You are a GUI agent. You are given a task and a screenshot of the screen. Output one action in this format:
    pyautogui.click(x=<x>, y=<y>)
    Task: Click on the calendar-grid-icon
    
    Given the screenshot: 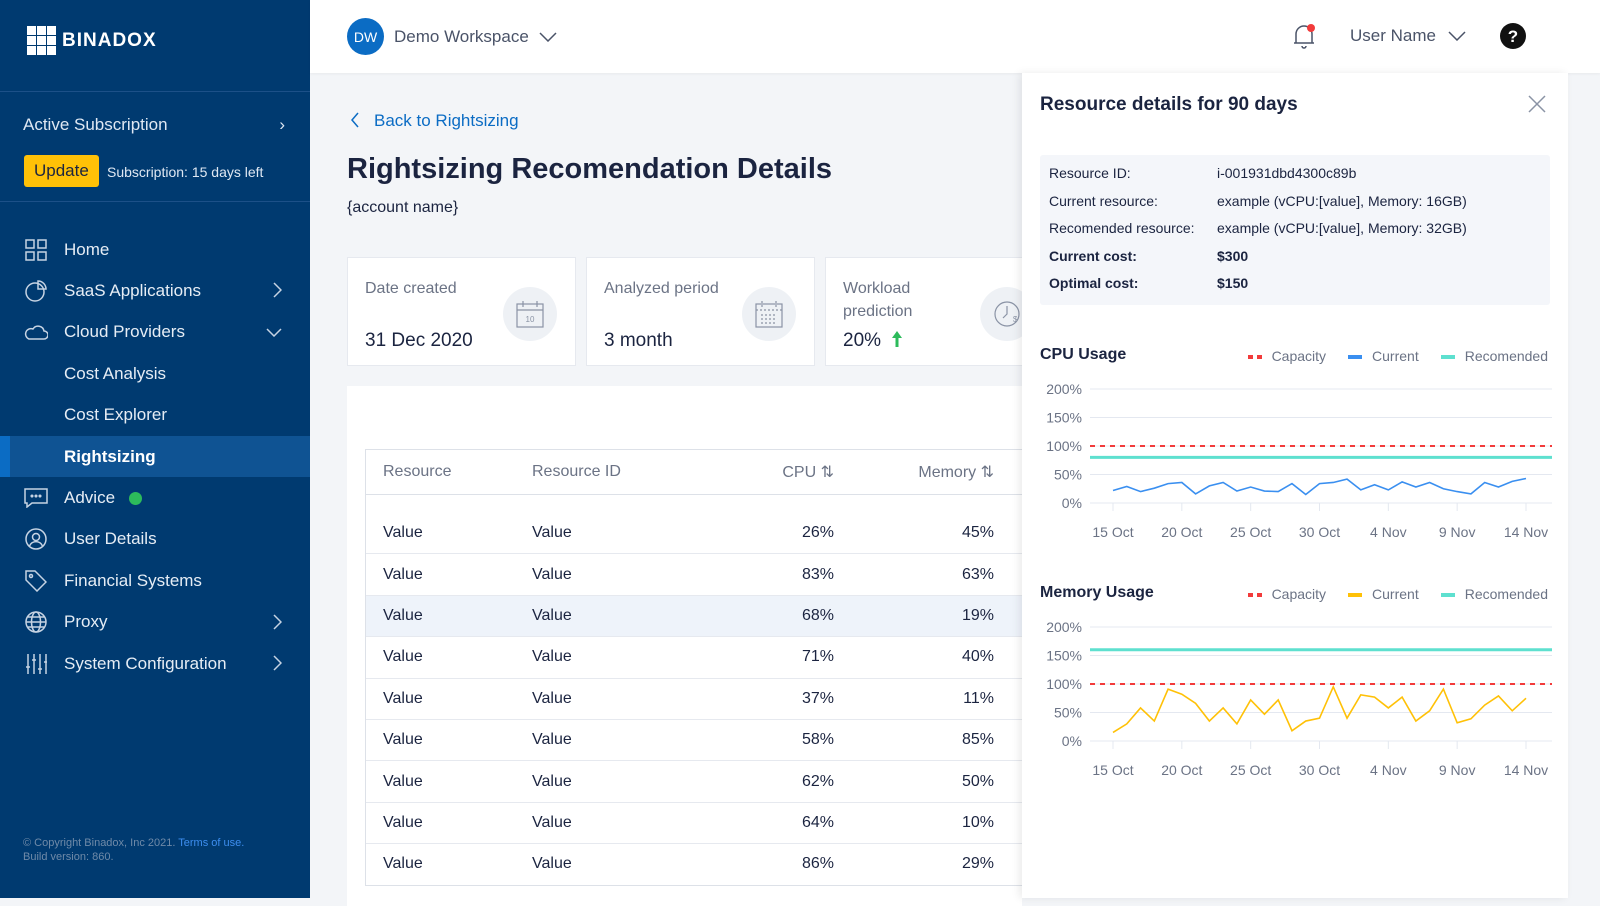 What is the action you would take?
    pyautogui.click(x=769, y=314)
    